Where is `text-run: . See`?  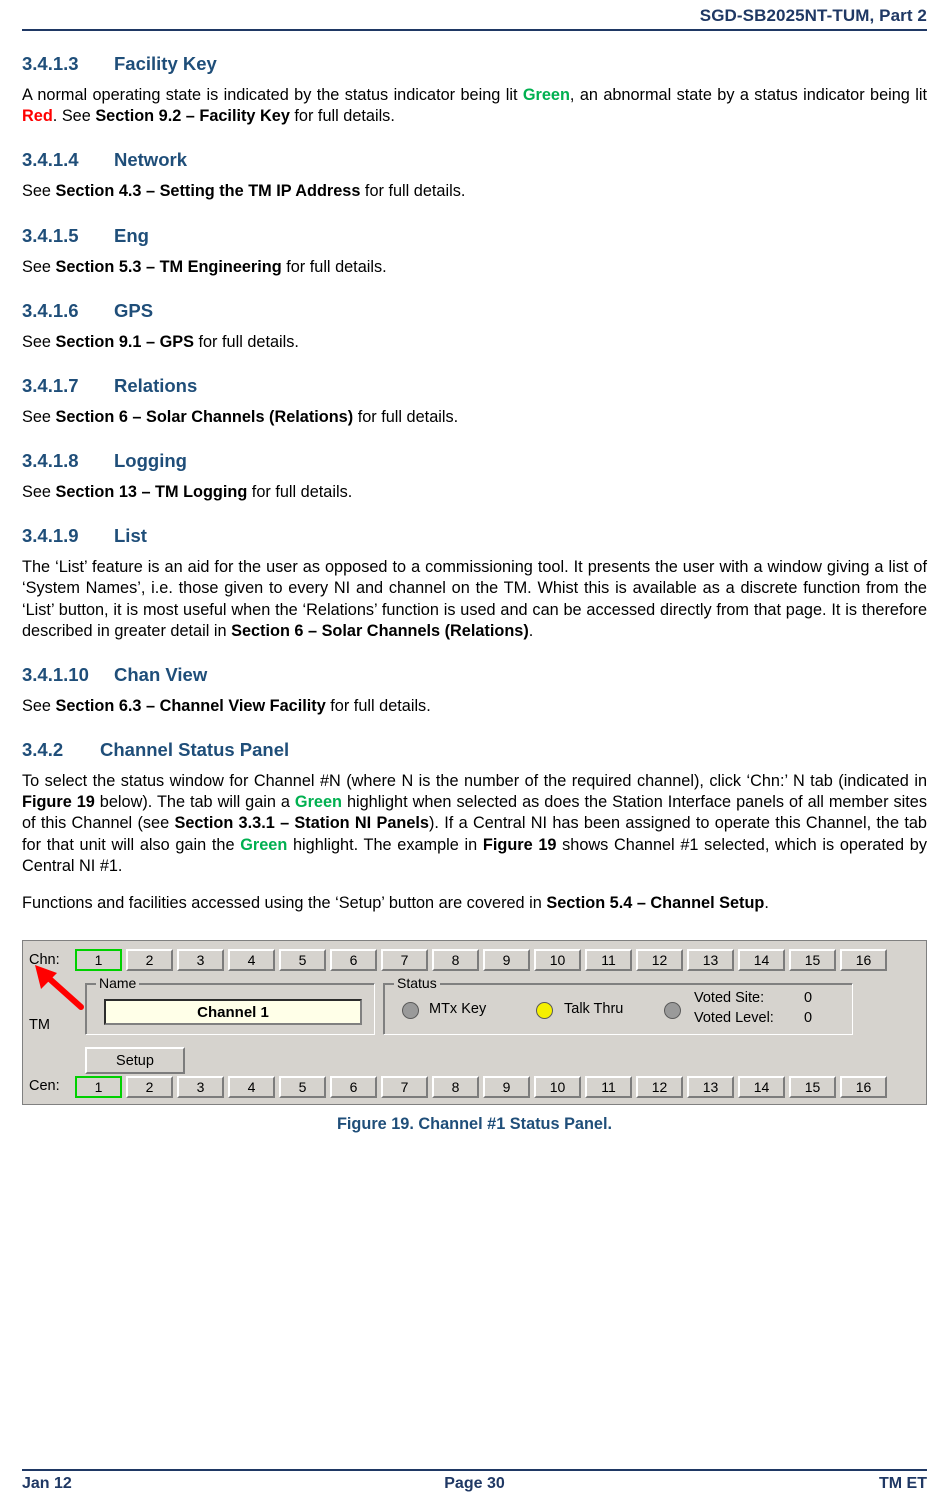
text-run: . See is located at coordinates (74, 116).